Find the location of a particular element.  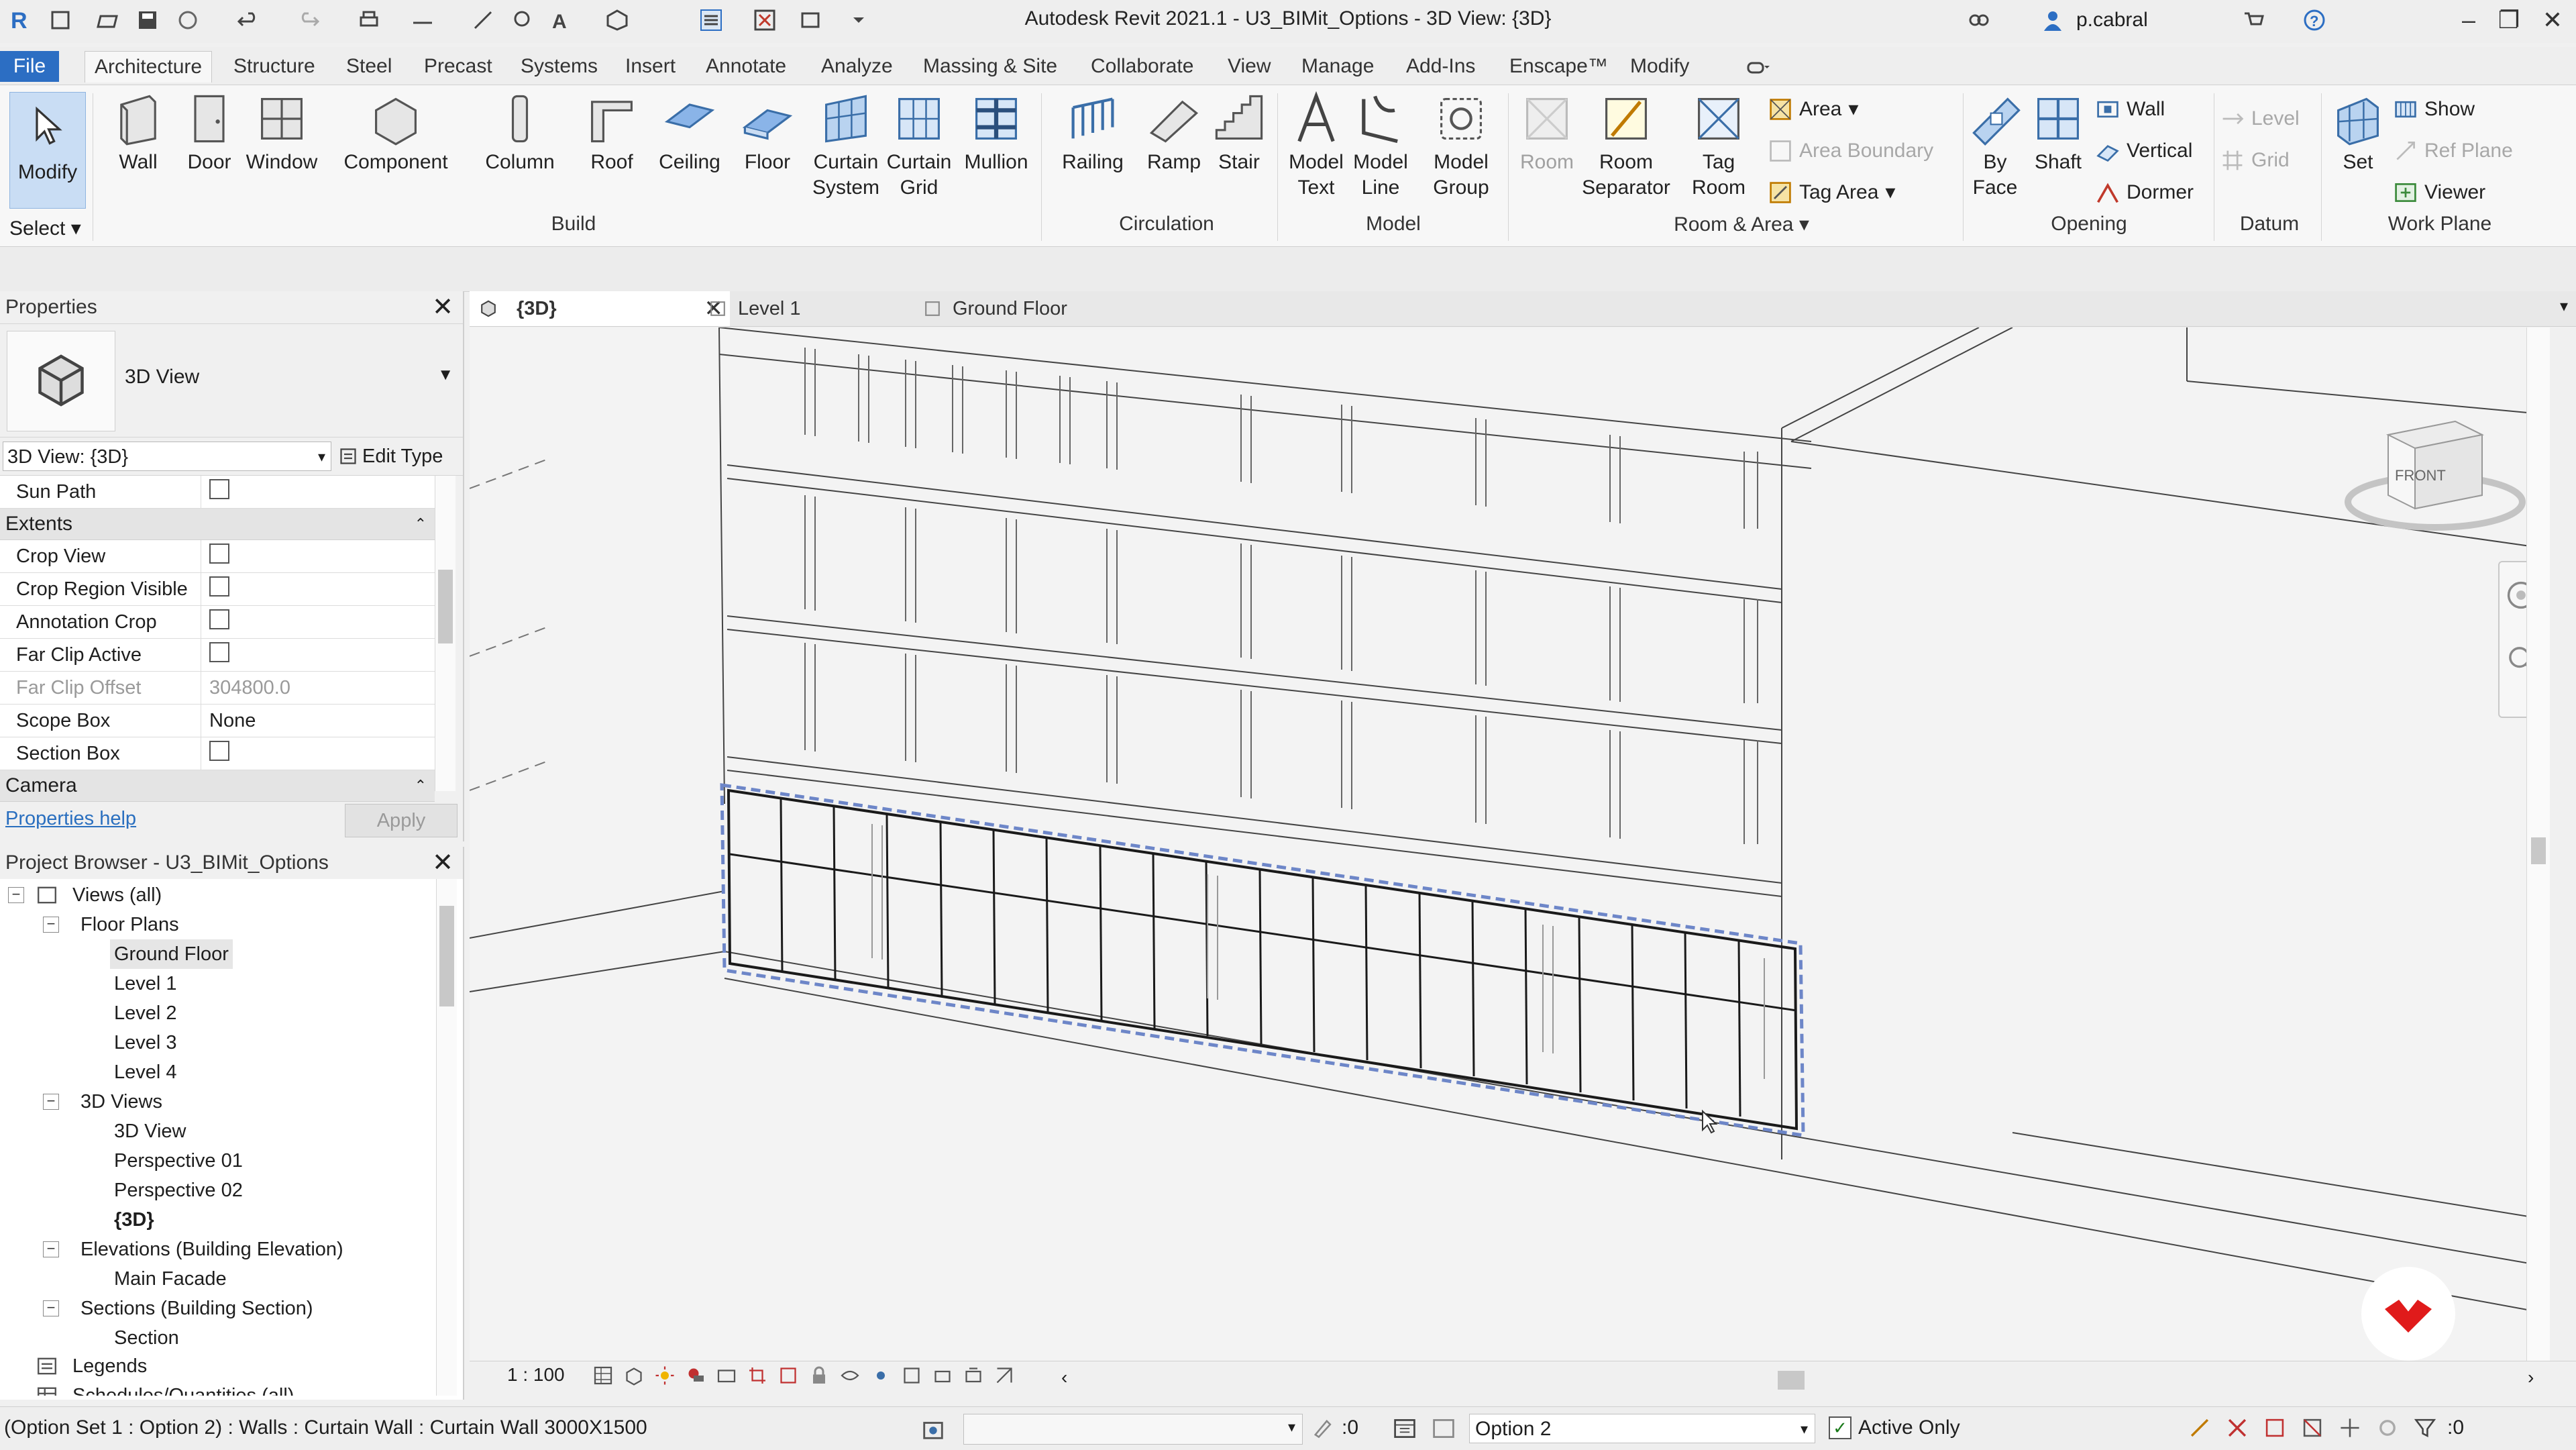

shaft-button: Shaft is located at coordinates (2058, 133).